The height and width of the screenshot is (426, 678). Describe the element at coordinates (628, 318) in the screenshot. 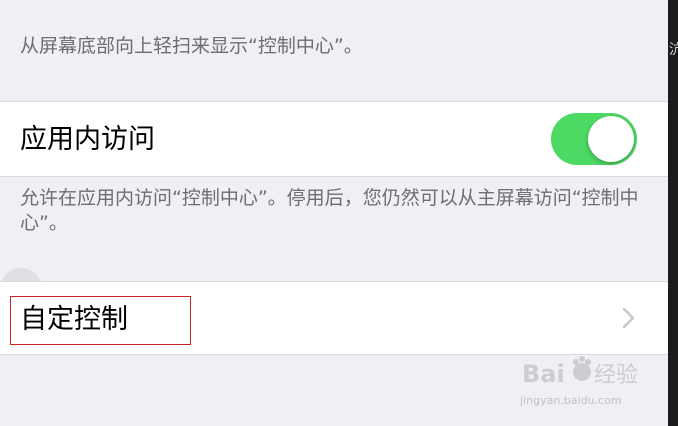

I see `chevron-right-icon` at that location.